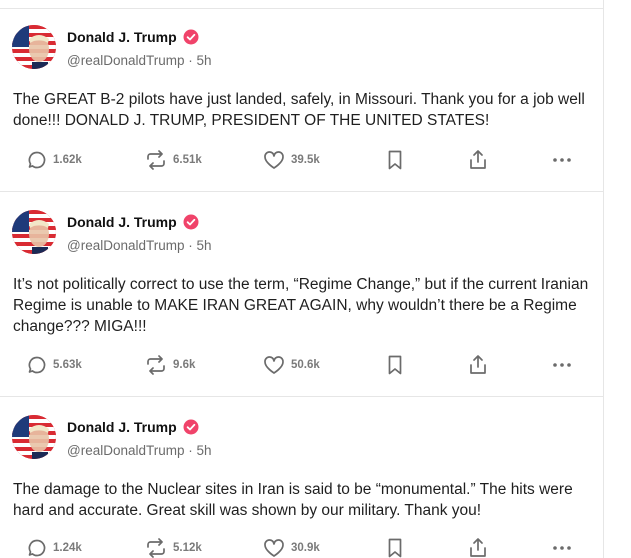 The height and width of the screenshot is (558, 631). What do you see at coordinates (305, 160) in the screenshot?
I see `like-count: 39.5k` at bounding box center [305, 160].